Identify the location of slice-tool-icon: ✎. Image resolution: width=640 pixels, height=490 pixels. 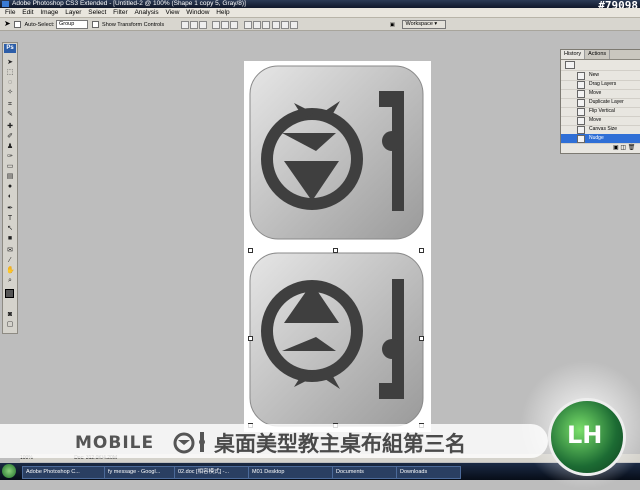
(10, 115).